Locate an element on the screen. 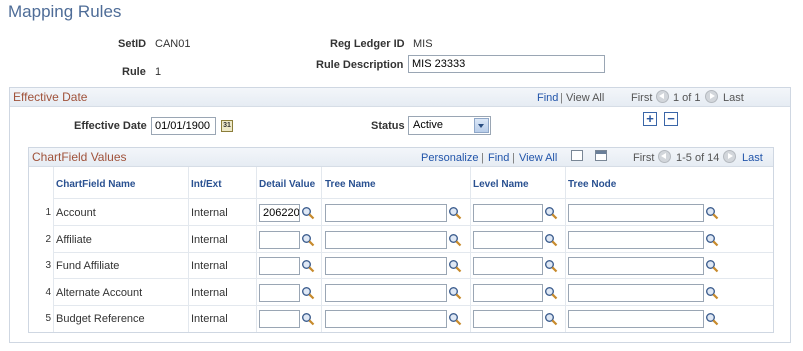  rule-description-label: Rule Description is located at coordinates (360, 65).